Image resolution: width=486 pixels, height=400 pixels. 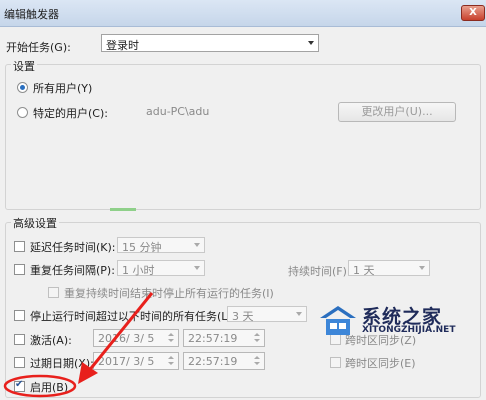 What do you see at coordinates (120, 332) in the screenshot?
I see `pointer-arrow-line` at bounding box center [120, 332].